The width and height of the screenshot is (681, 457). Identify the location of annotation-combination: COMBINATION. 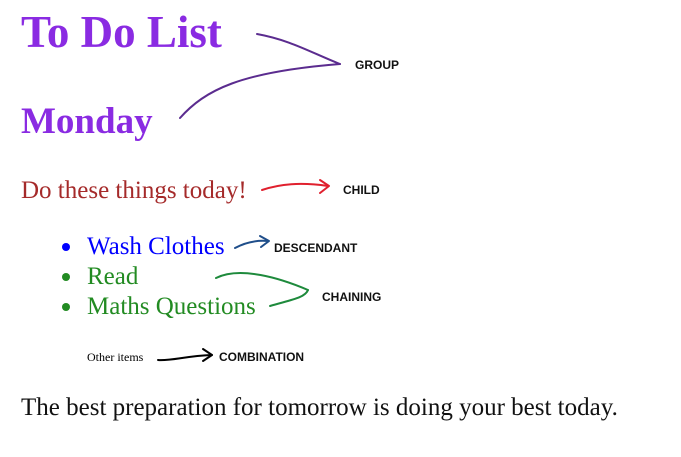
(262, 357).